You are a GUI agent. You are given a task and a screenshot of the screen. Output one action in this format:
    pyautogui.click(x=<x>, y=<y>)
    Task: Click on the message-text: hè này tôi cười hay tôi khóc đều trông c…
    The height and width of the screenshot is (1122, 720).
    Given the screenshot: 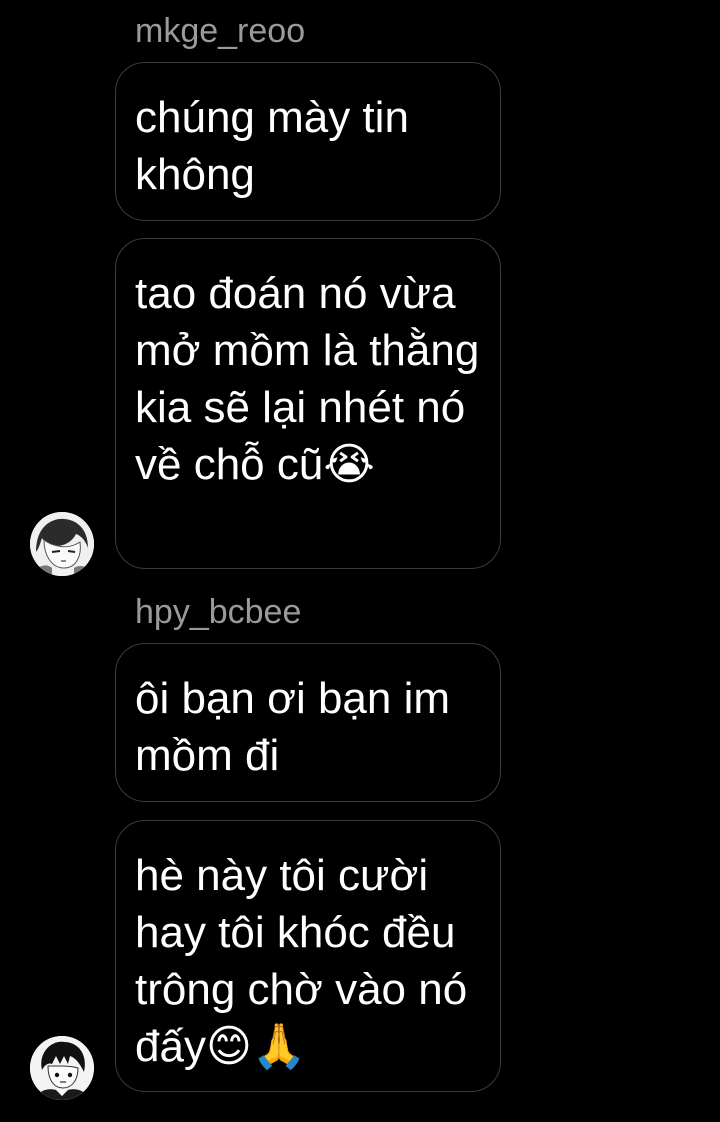 What is the action you would take?
    pyautogui.click(x=307, y=961)
    